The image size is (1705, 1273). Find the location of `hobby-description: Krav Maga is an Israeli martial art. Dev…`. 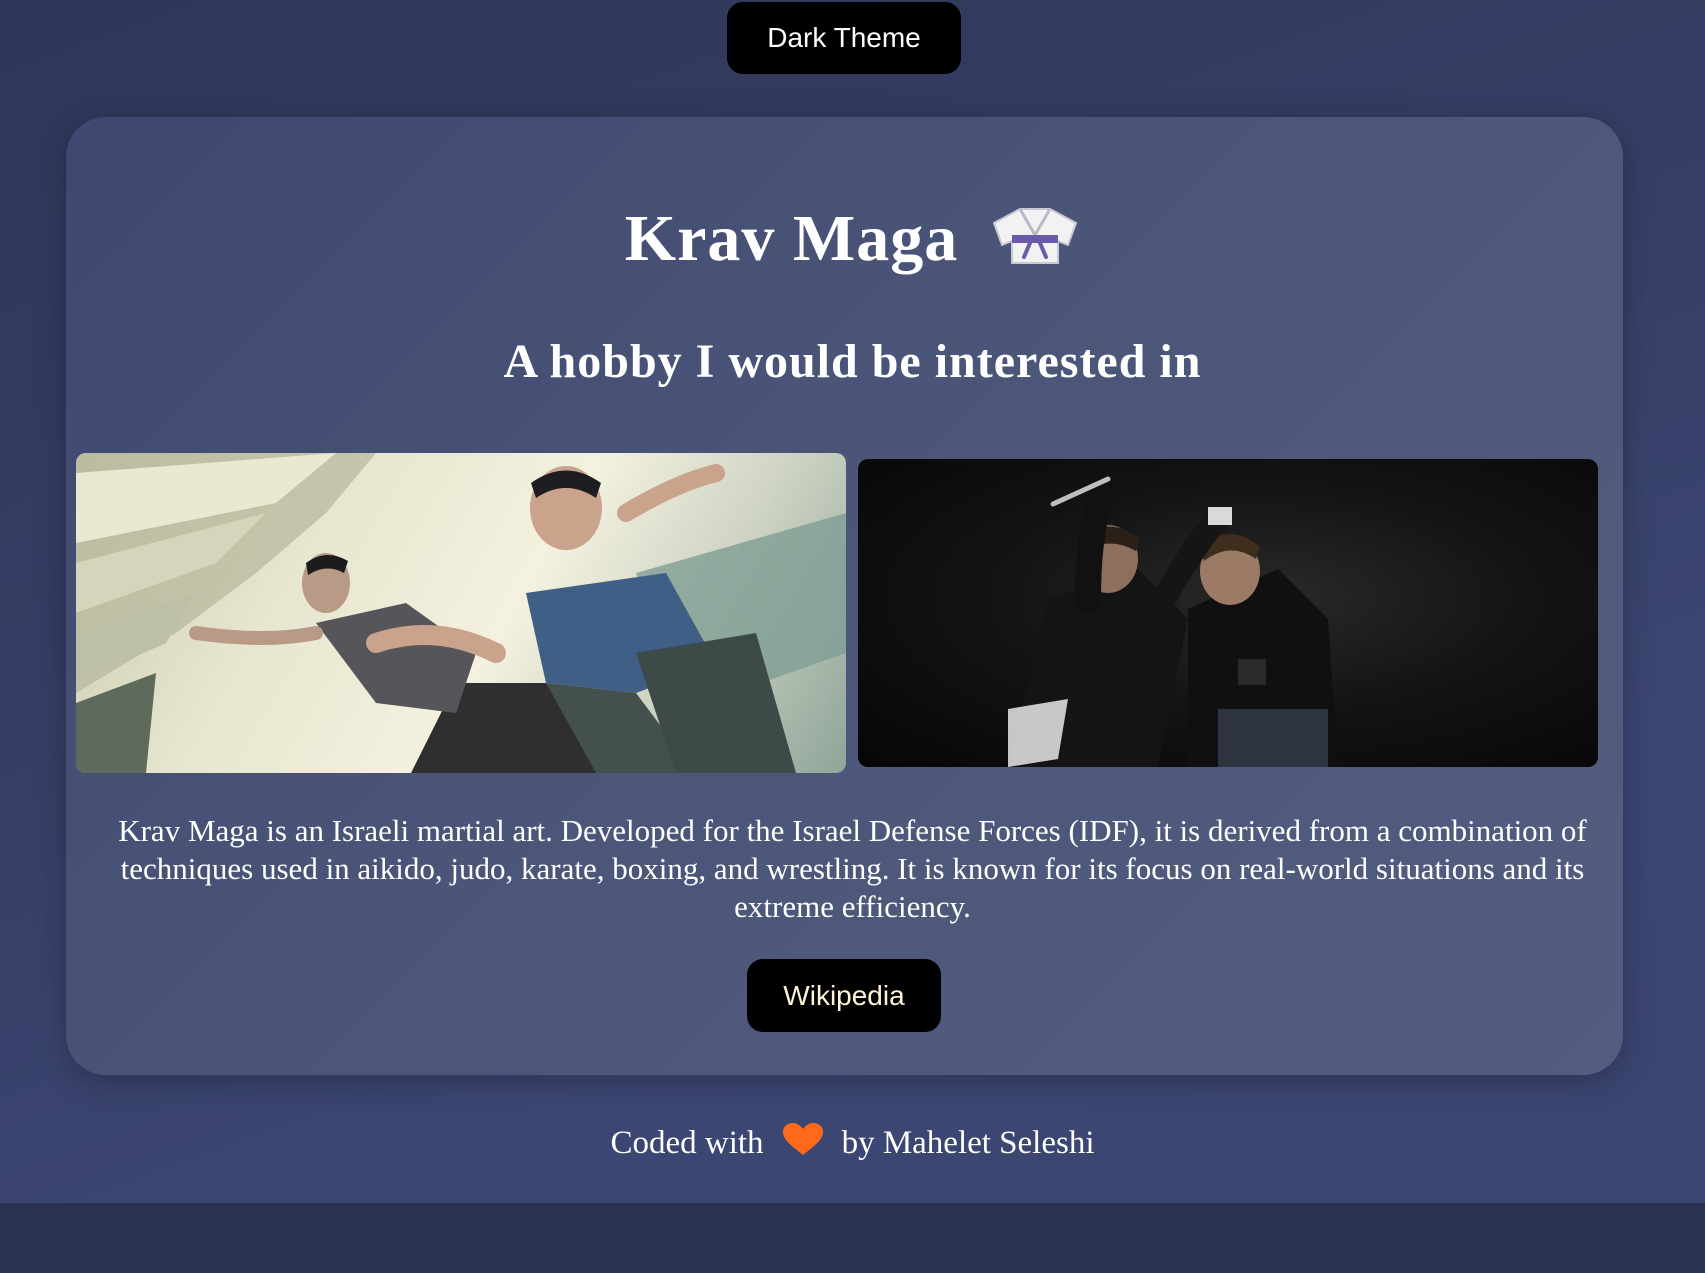

hobby-description: Krav Maga is an Israeli martial art. Dev… is located at coordinates (852, 868).